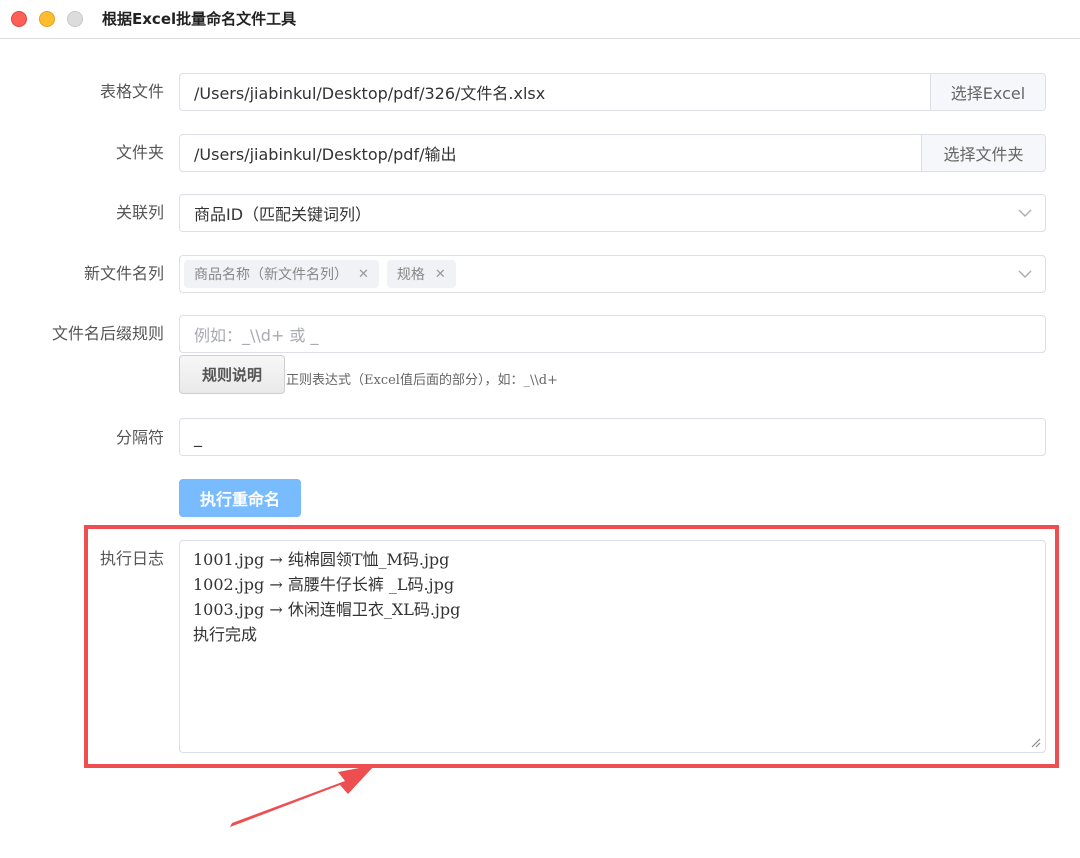  Describe the element at coordinates (302, 796) in the screenshot. I see `annotation-arrow-icon` at that location.